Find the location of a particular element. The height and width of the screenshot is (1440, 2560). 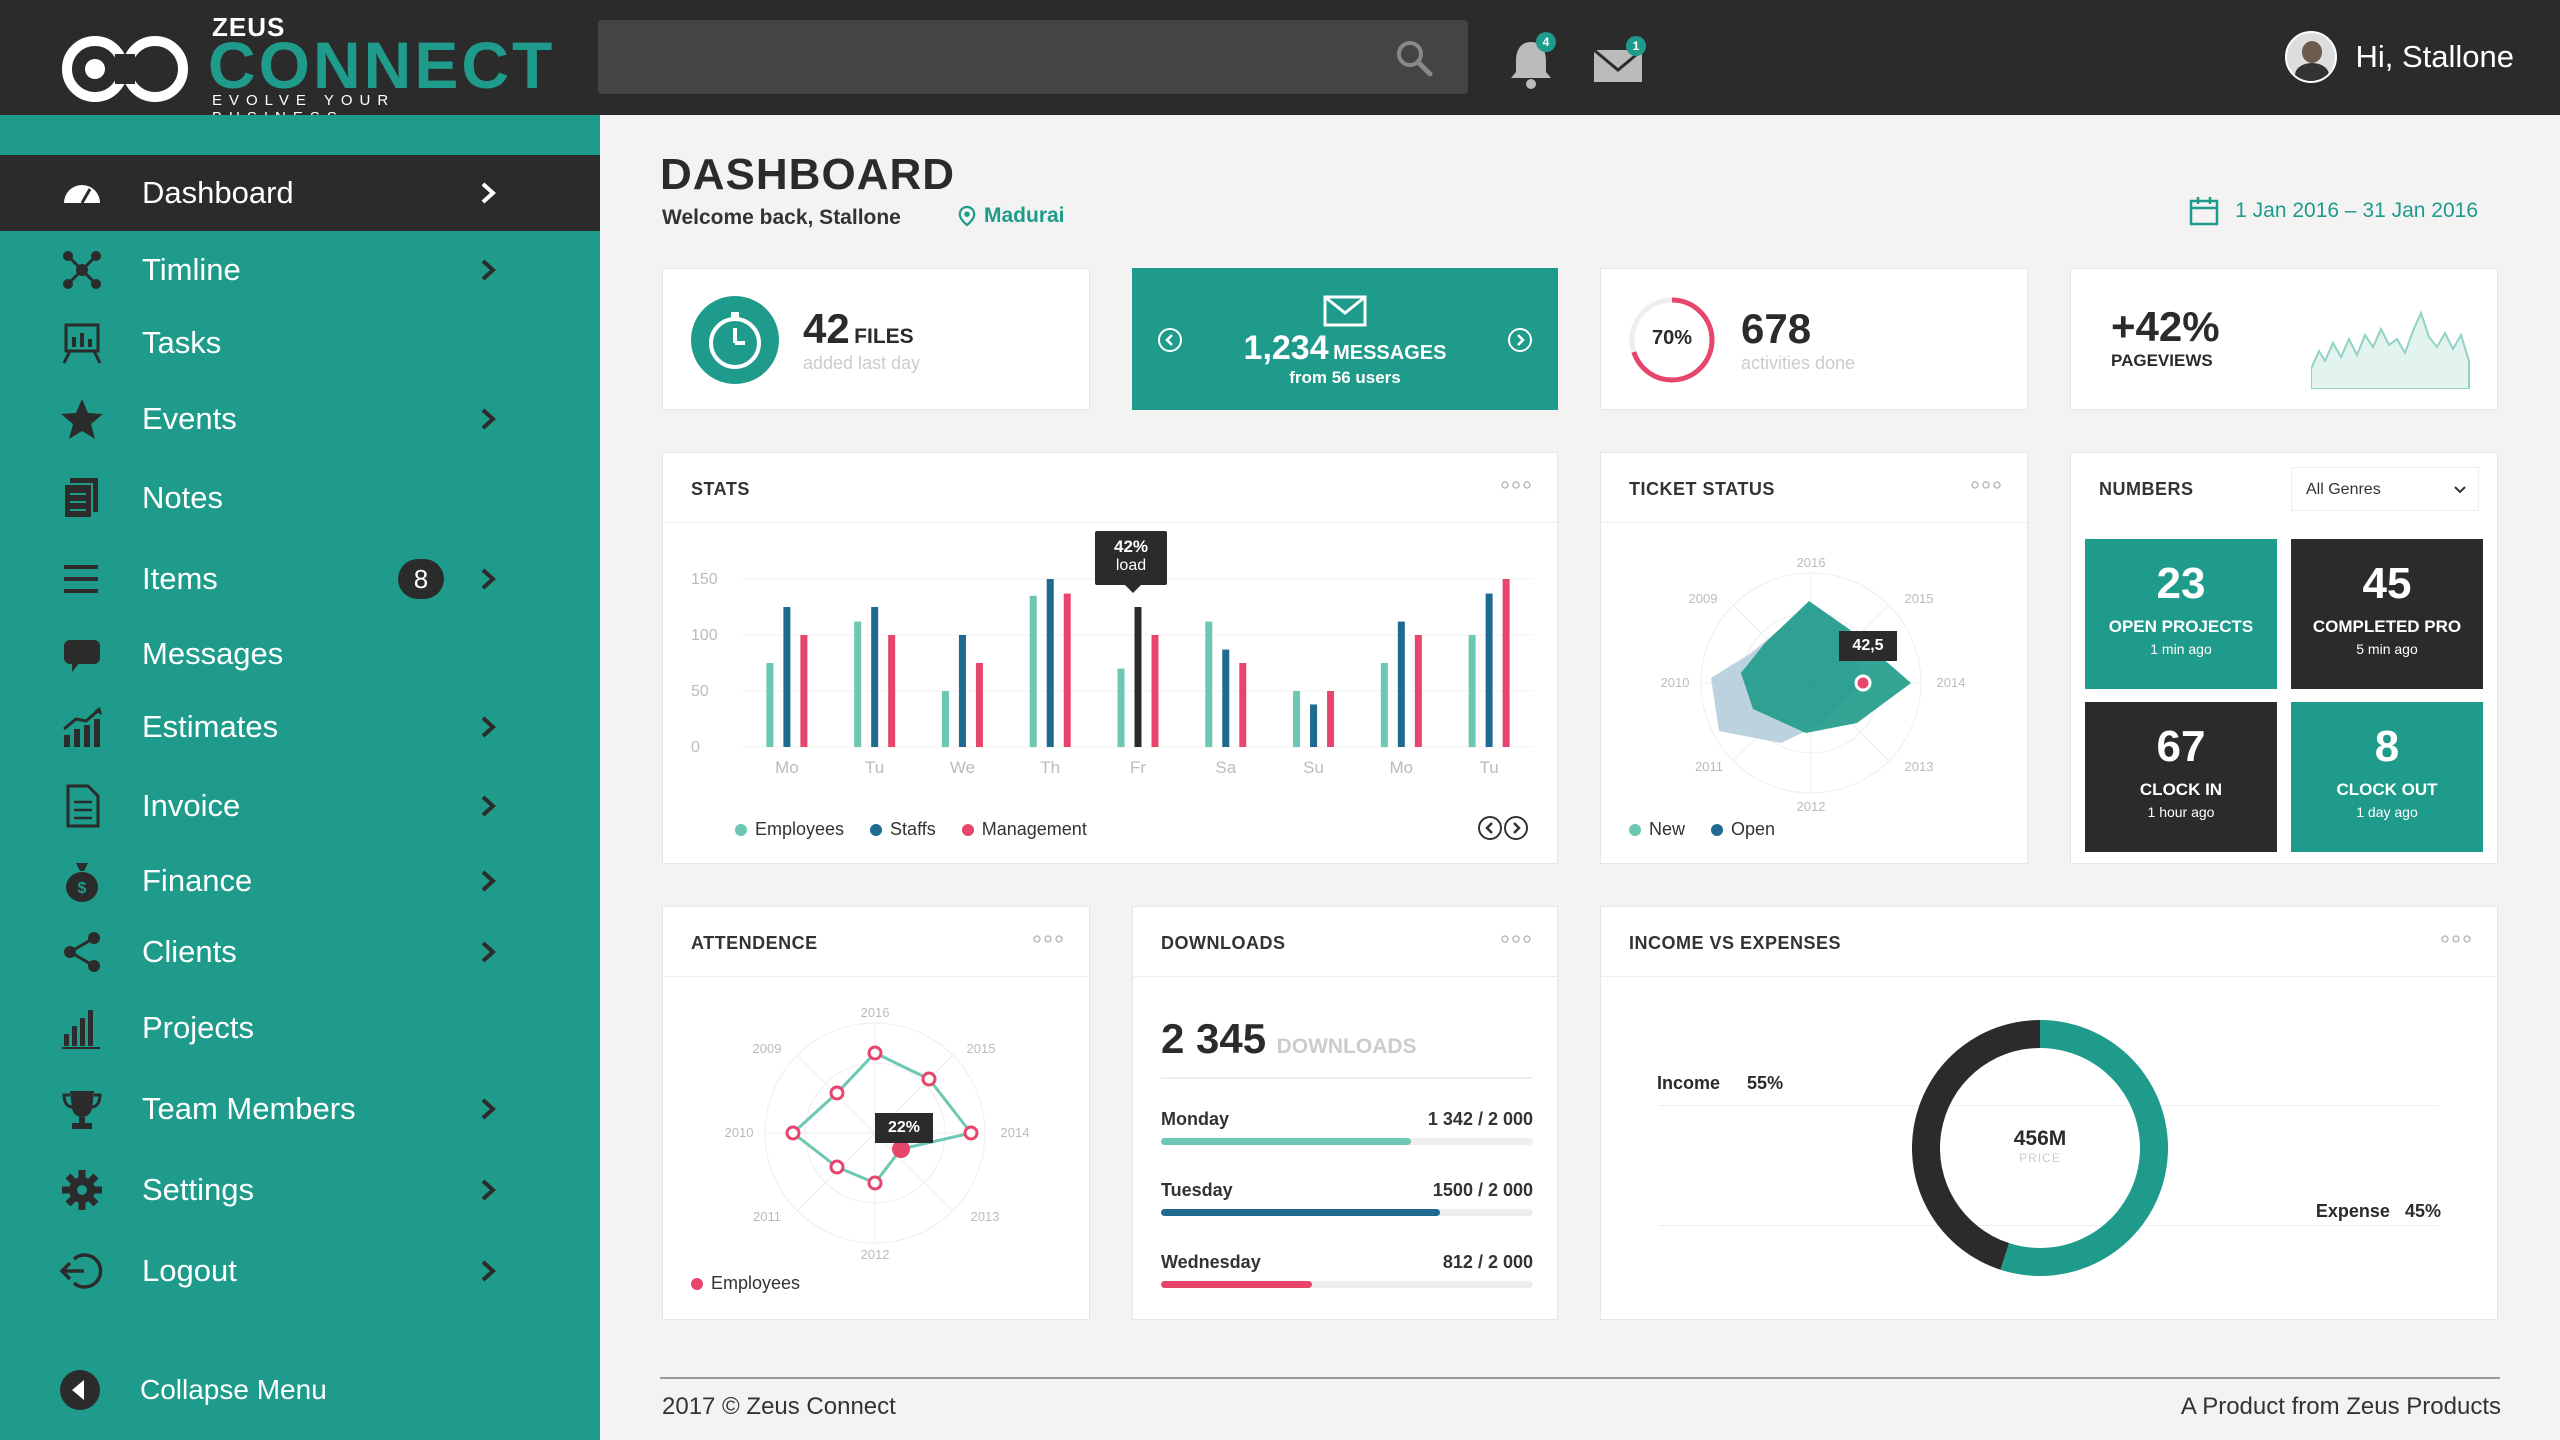

income-card-header: INCOME VS EXPENSES is located at coordinates (2049, 942).